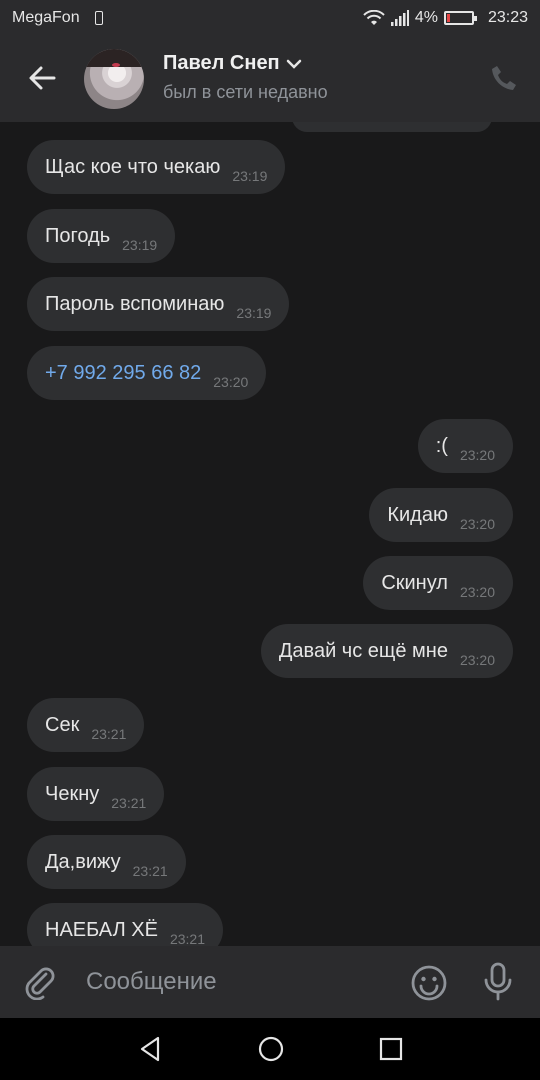 This screenshot has height=1080, width=540. What do you see at coordinates (417, 514) in the screenshot?
I see `message-text: Кидаю` at bounding box center [417, 514].